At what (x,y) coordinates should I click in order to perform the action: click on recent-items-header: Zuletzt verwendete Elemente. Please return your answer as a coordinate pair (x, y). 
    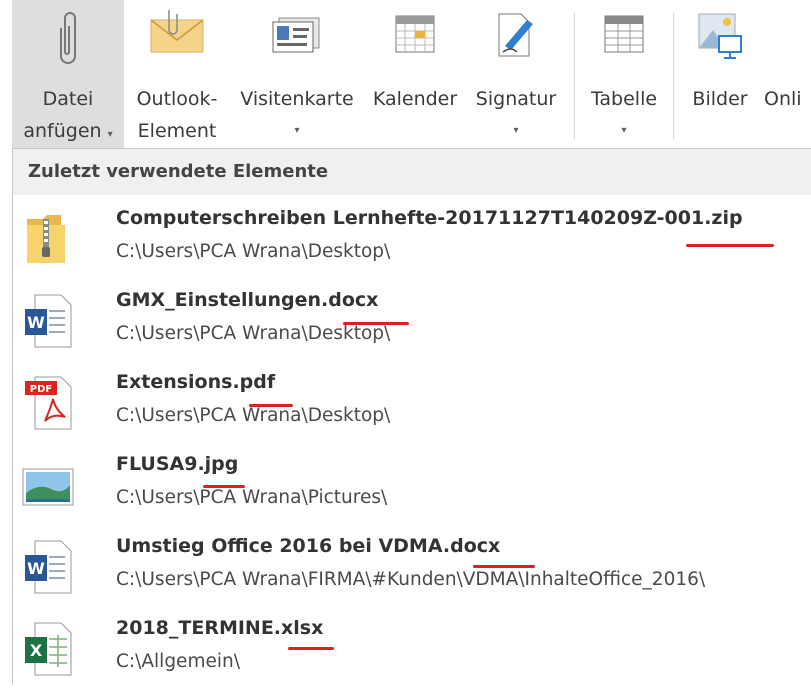
    Looking at the image, I should click on (412, 172).